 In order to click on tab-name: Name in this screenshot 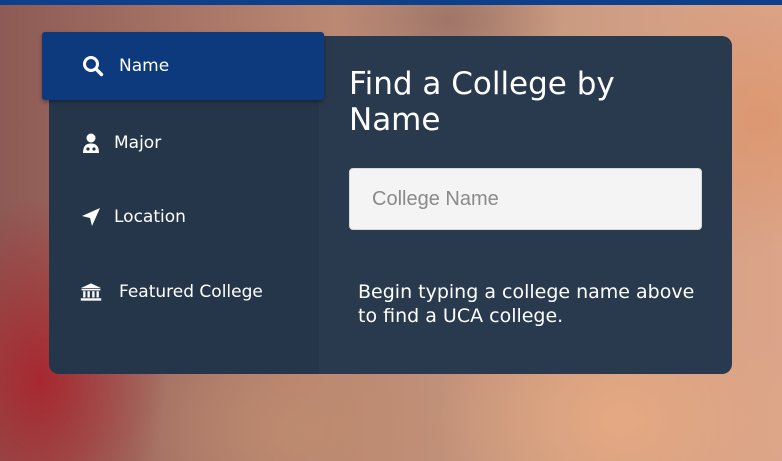, I will do `click(183, 66)`.